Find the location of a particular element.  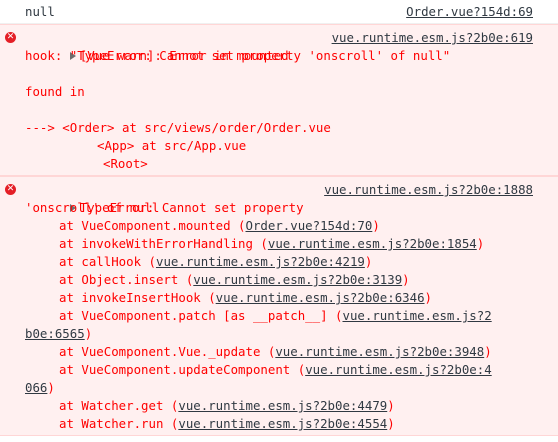

log-source-link: Order.vue?154d:69 is located at coordinates (469, 12).